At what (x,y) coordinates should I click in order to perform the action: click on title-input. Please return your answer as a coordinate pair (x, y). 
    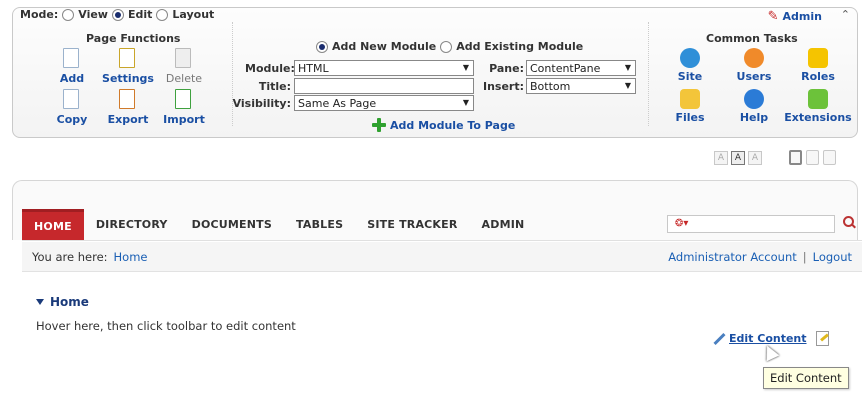
    Looking at the image, I should click on (384, 86).